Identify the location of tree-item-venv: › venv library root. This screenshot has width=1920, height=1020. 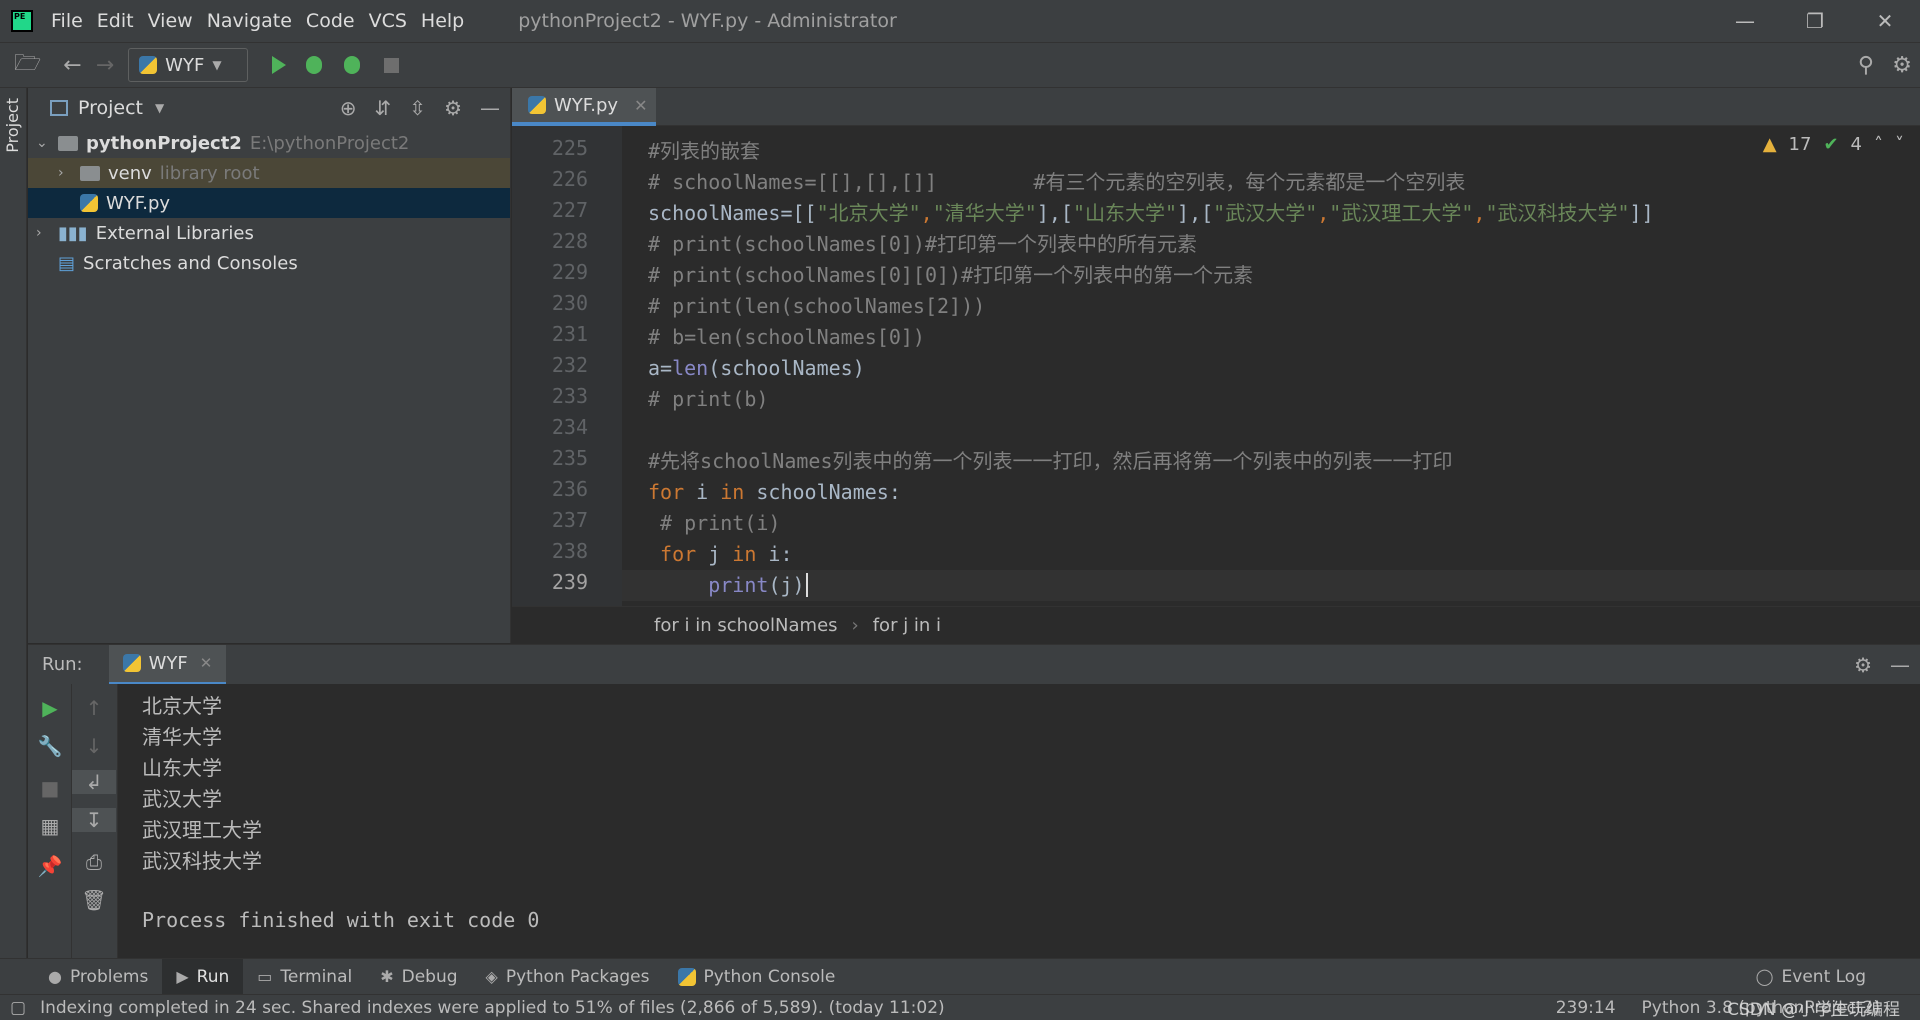
(269, 173).